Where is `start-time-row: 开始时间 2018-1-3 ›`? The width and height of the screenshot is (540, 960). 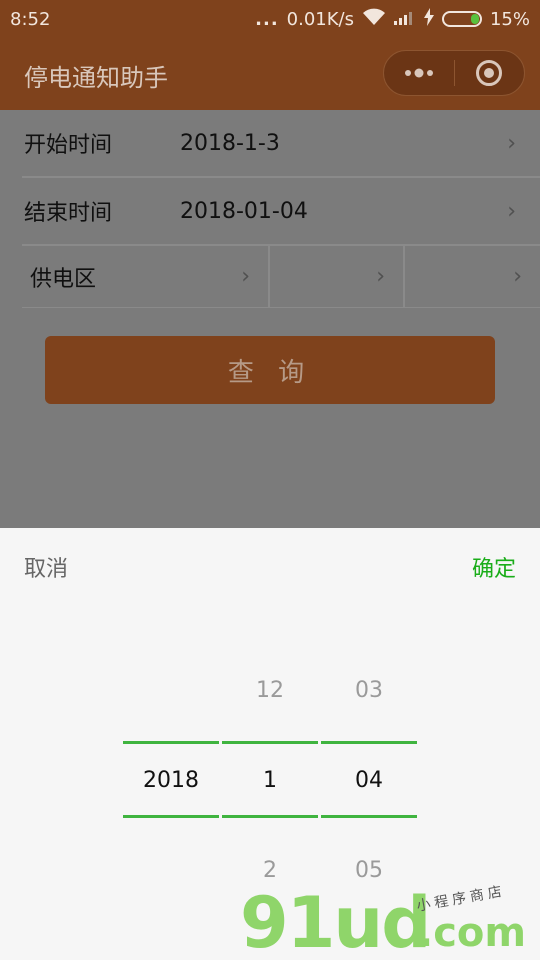 start-time-row: 开始时间 2018-1-3 › is located at coordinates (270, 143).